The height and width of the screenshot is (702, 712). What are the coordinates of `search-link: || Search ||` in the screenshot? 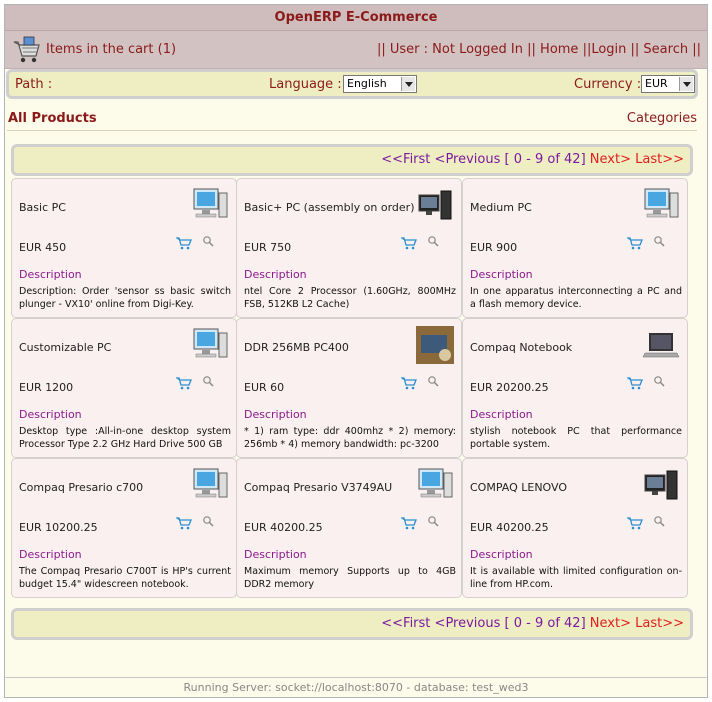 It's located at (663, 49).